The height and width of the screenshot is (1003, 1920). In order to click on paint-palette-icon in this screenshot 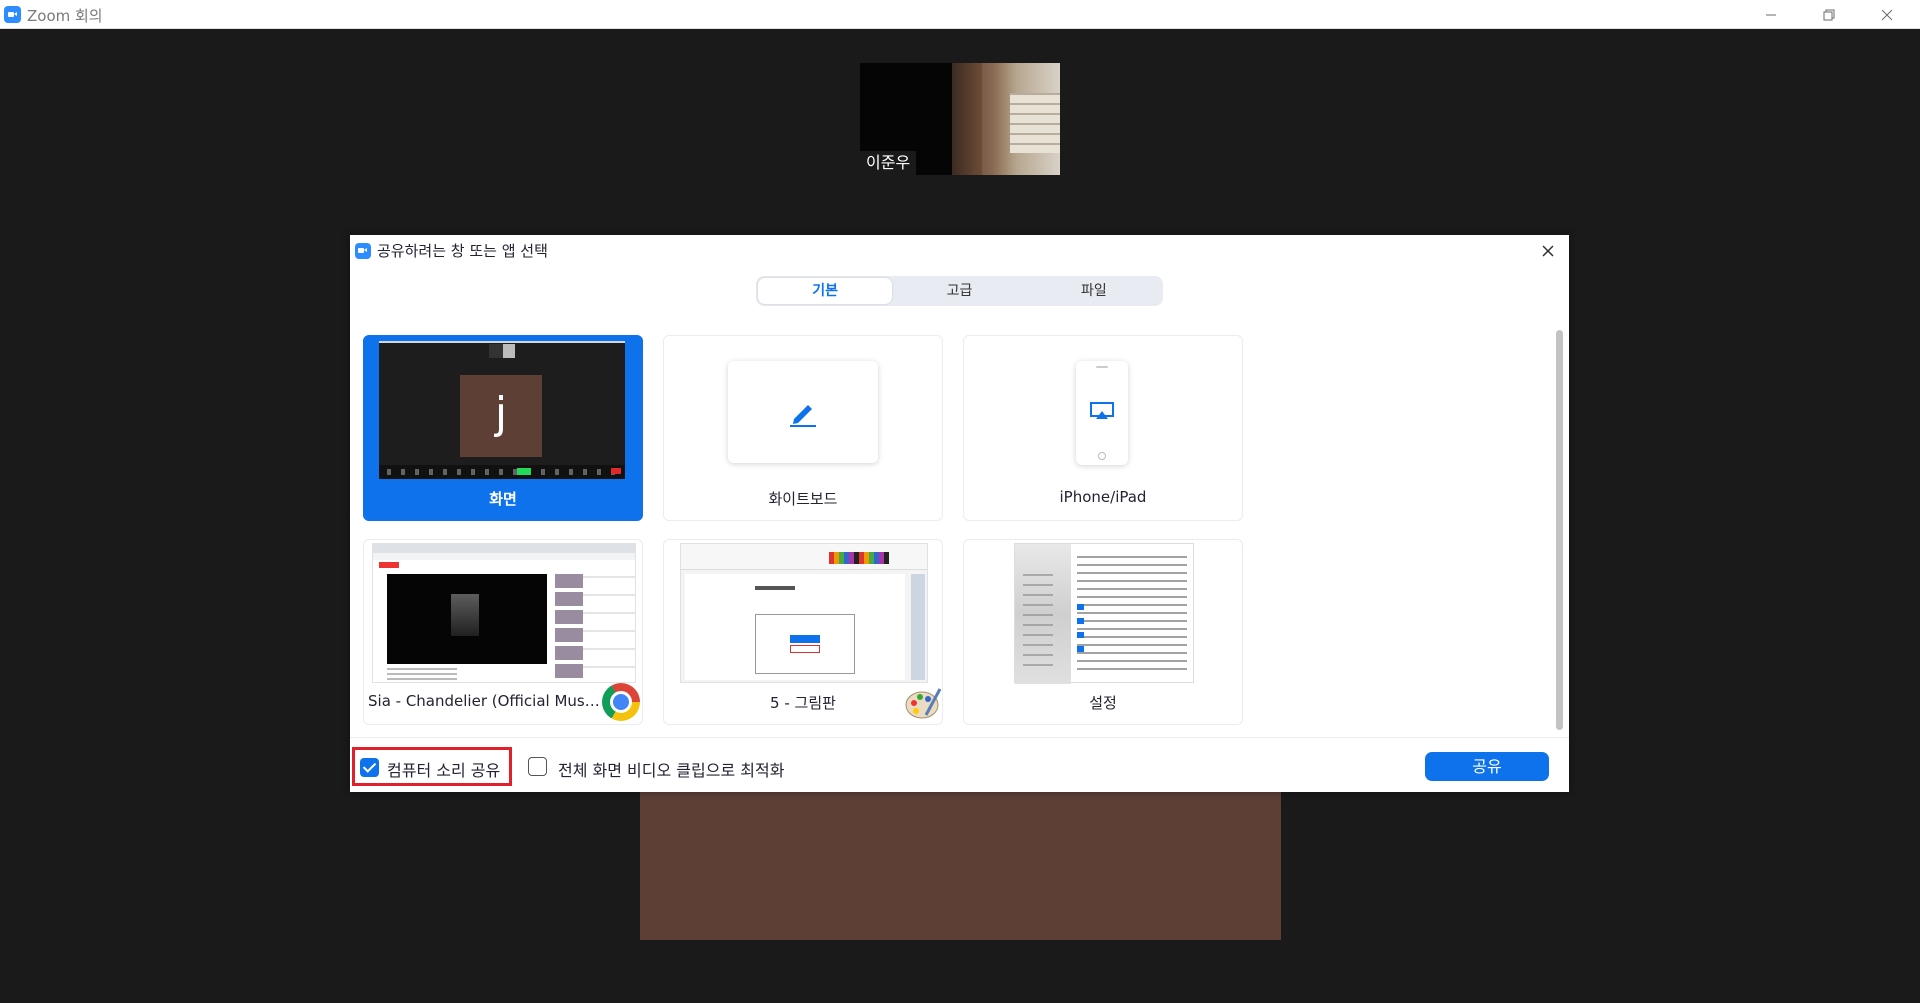, I will do `click(923, 703)`.